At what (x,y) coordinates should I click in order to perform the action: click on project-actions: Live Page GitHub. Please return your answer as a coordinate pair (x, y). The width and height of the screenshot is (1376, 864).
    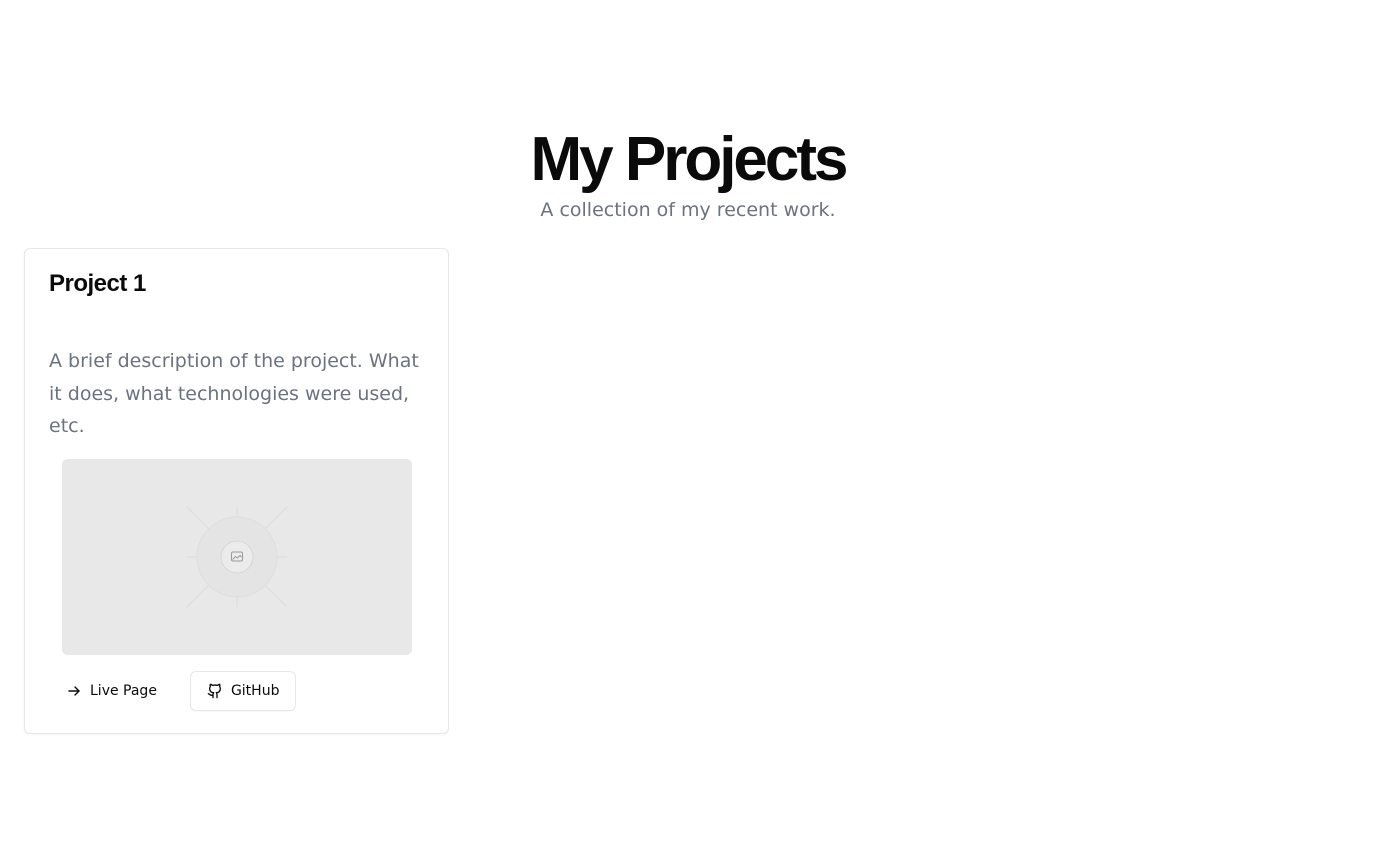
    Looking at the image, I should click on (173, 691).